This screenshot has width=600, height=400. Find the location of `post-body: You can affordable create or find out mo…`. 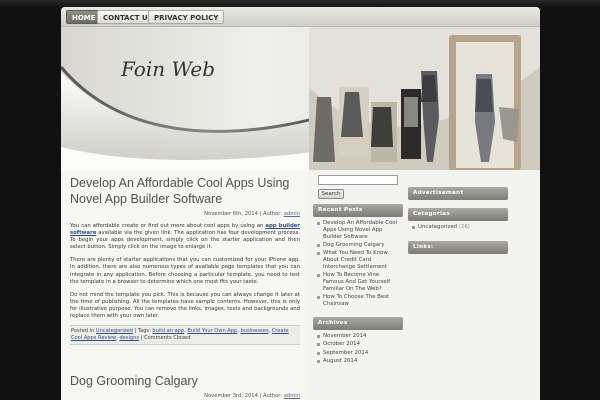

post-body: You can affordable create or find out mo… is located at coordinates (185, 271).